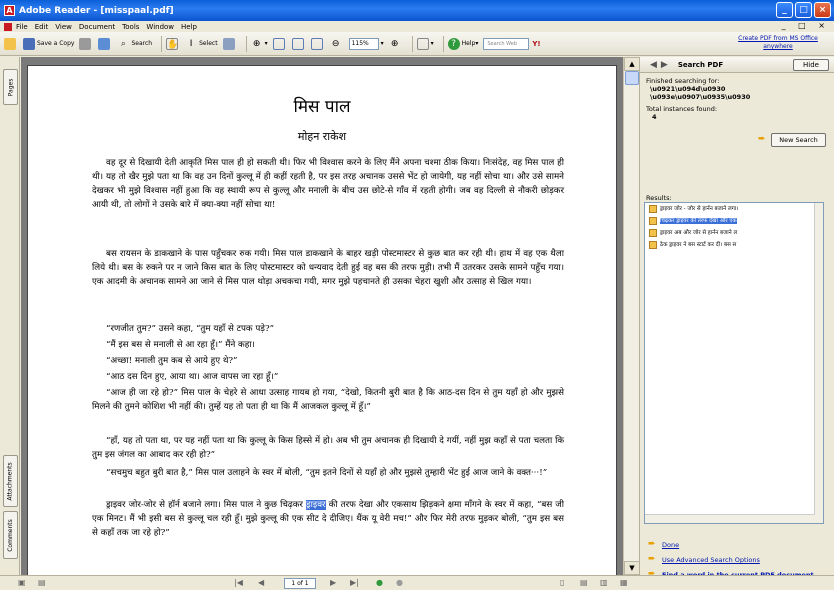 This screenshot has height=590, width=834. I want to click on search-label: Search, so click(142, 43).